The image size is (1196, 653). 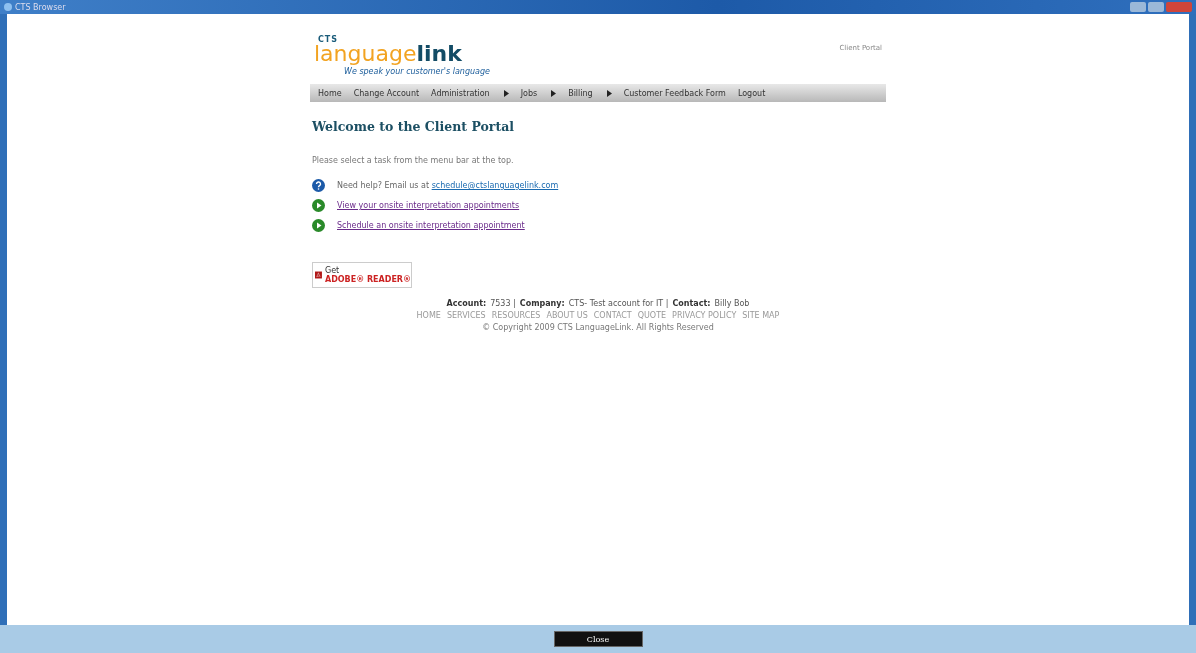 I want to click on logo-text: link, so click(x=439, y=54).